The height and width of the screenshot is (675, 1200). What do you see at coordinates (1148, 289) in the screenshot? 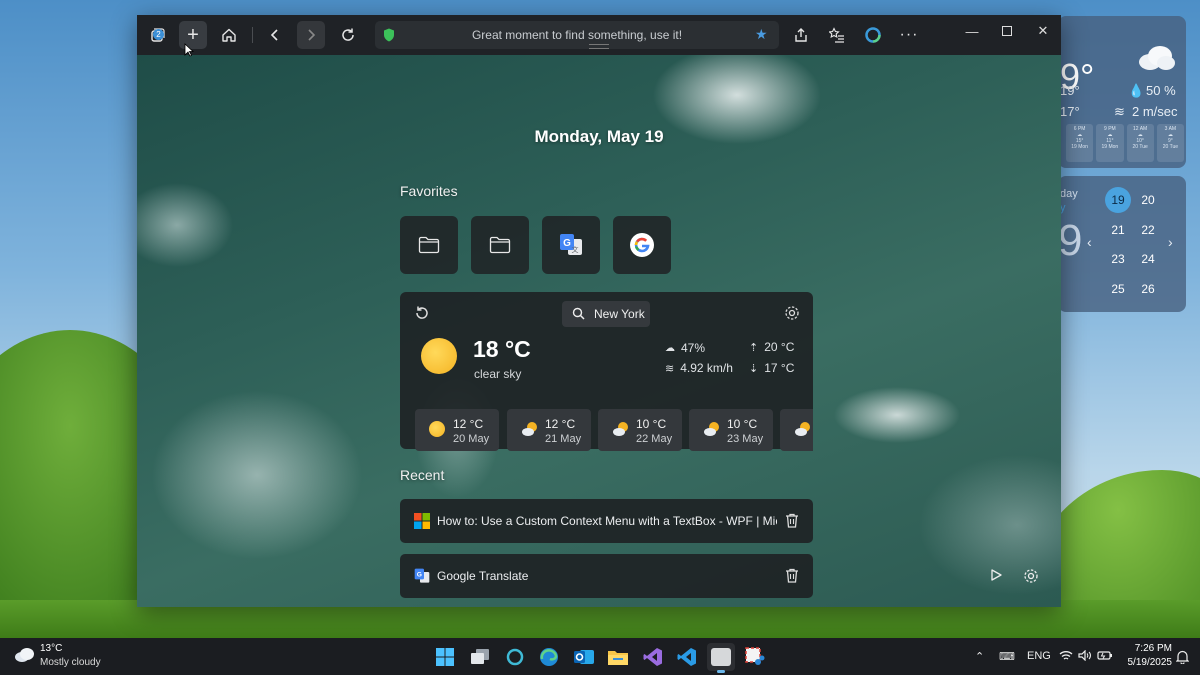
I see `calendar-day: 26` at bounding box center [1148, 289].